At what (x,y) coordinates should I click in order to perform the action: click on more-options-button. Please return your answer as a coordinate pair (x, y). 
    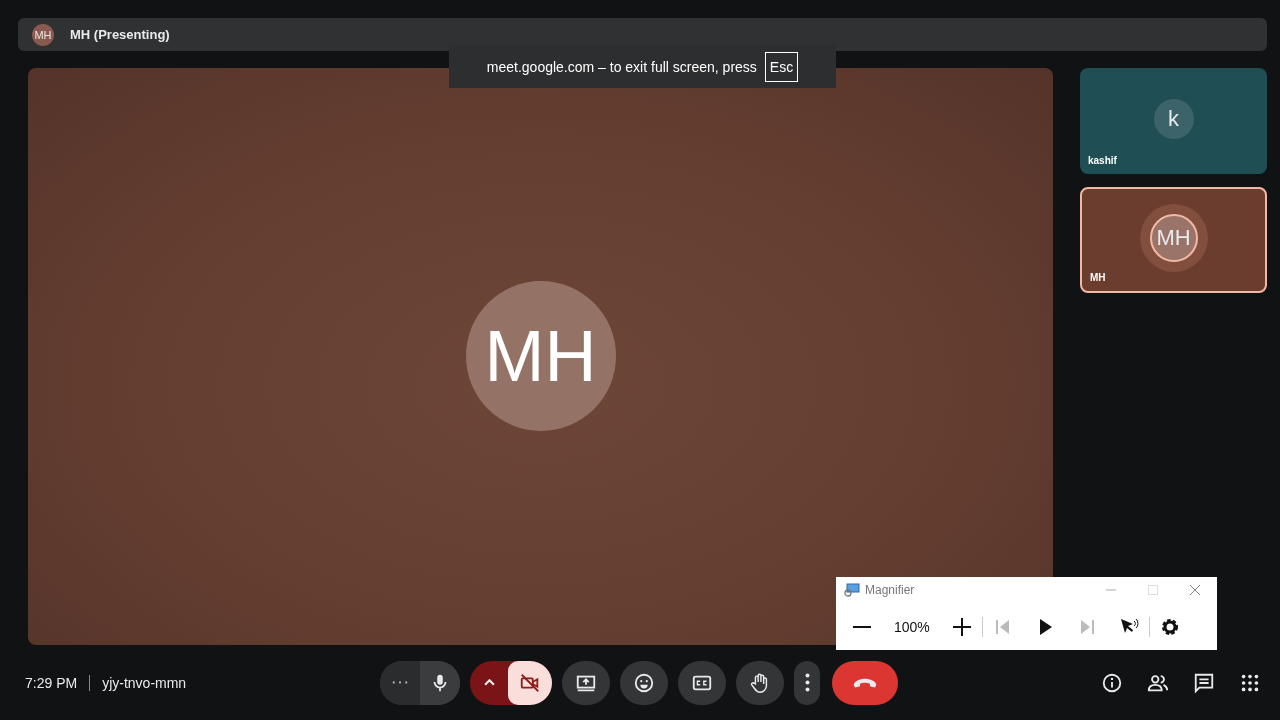
    Looking at the image, I should click on (807, 682).